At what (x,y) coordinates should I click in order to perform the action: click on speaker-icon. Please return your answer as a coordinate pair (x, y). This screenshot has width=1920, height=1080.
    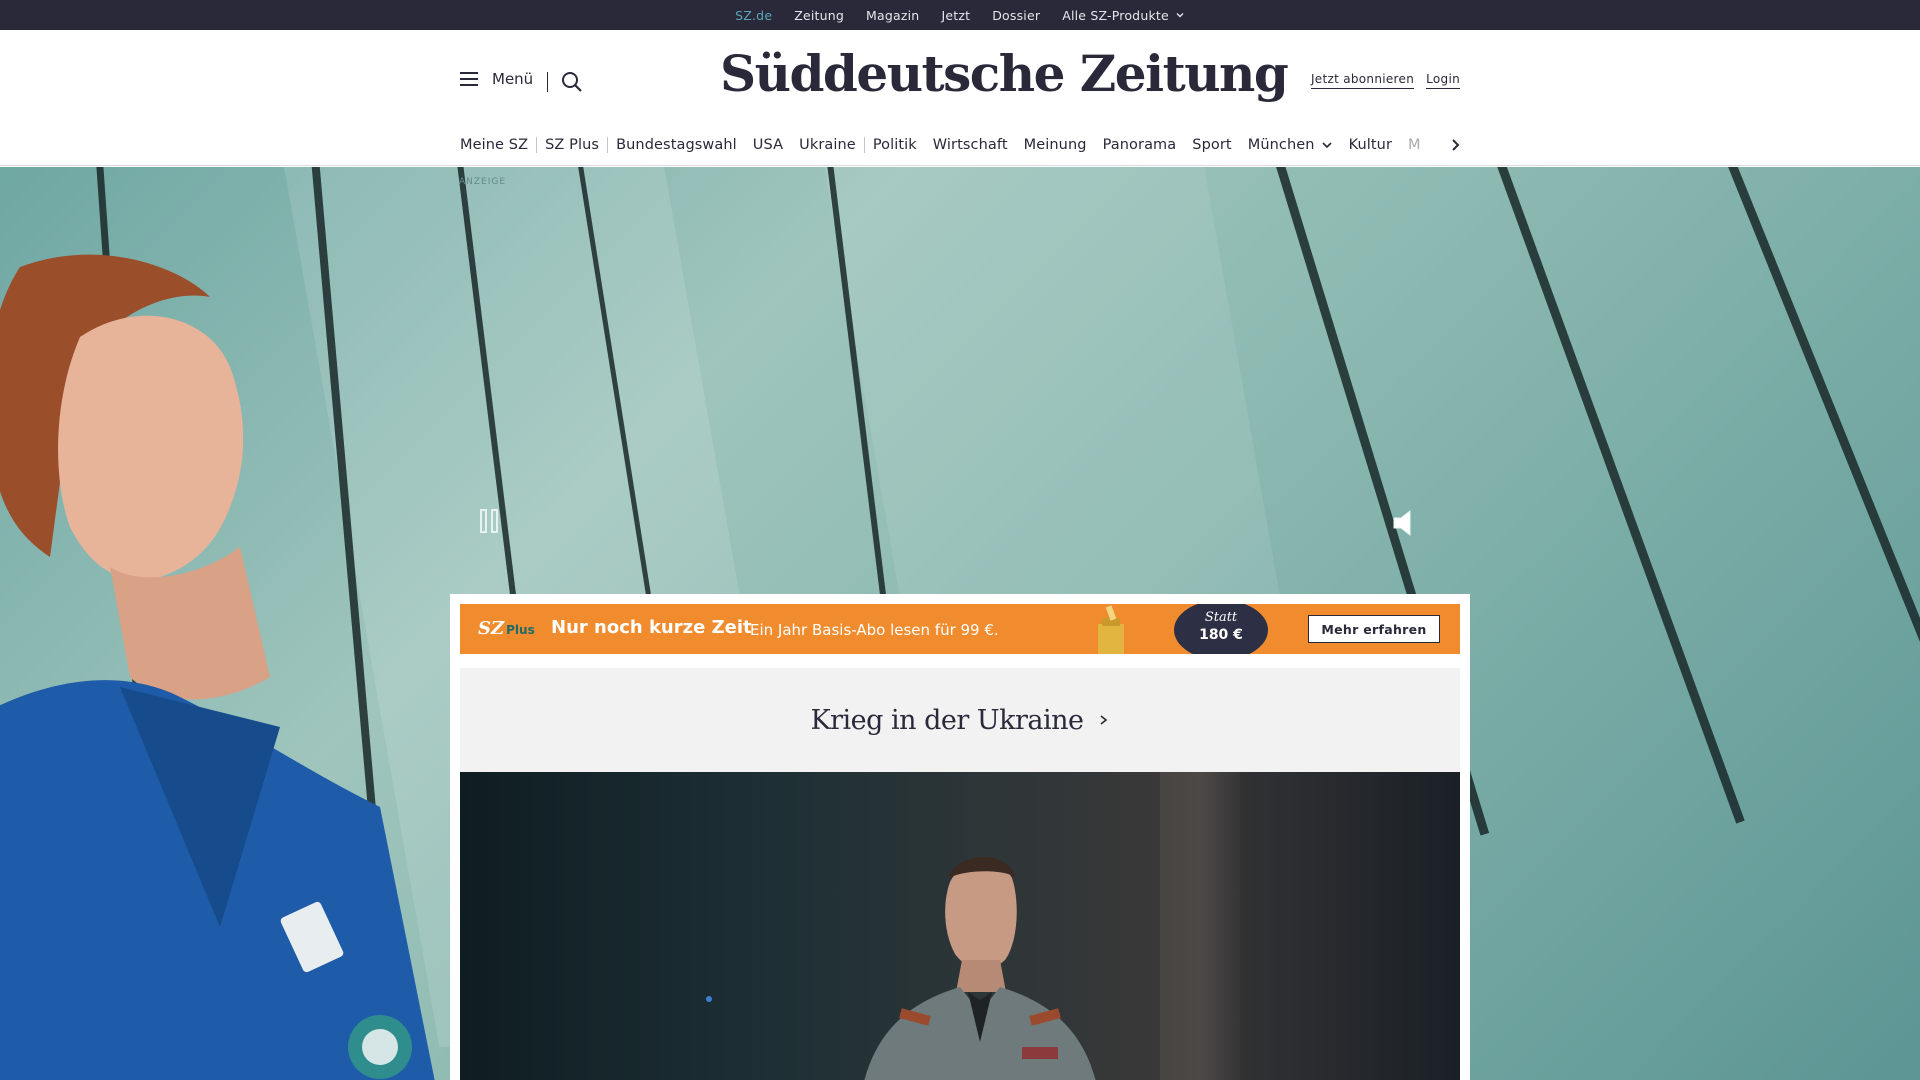
    Looking at the image, I should click on (1402, 523).